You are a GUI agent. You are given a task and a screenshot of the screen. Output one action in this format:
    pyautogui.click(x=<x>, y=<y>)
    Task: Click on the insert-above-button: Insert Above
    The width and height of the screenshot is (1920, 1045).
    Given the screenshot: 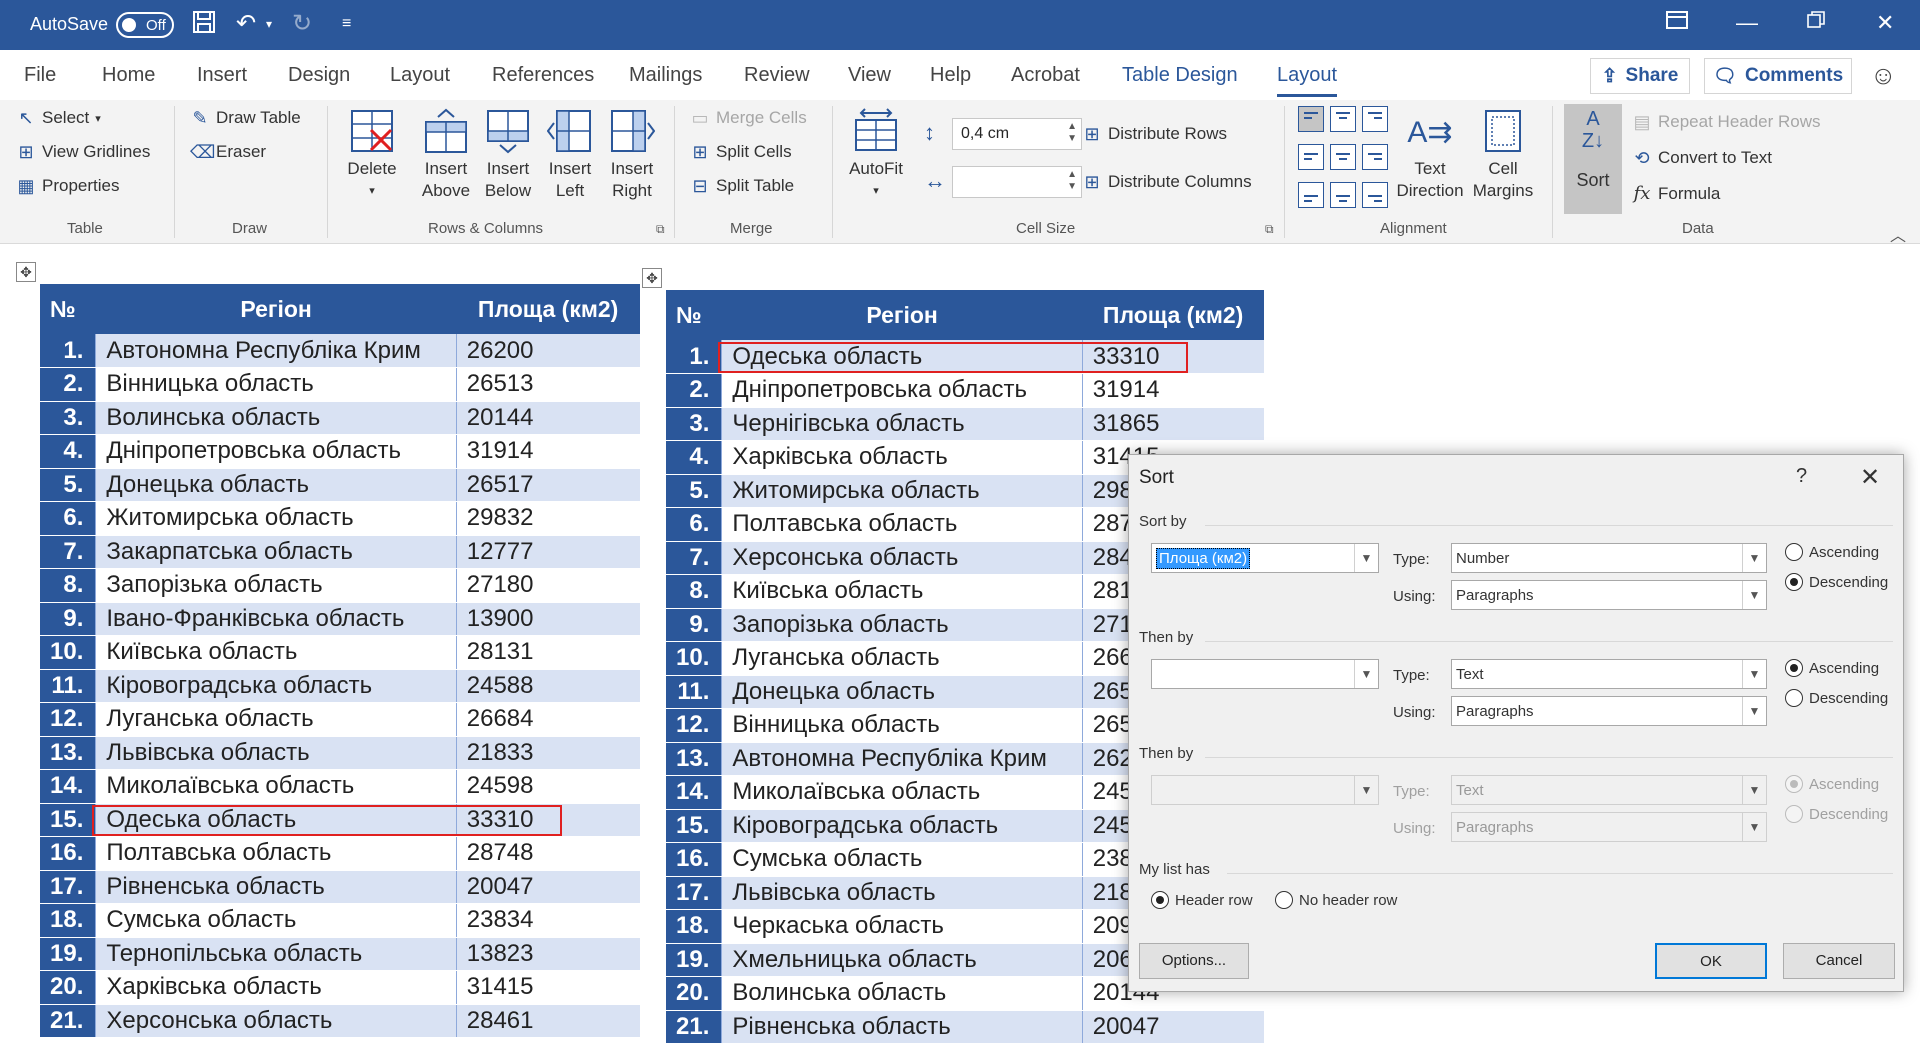 What is the action you would take?
    pyautogui.click(x=446, y=155)
    